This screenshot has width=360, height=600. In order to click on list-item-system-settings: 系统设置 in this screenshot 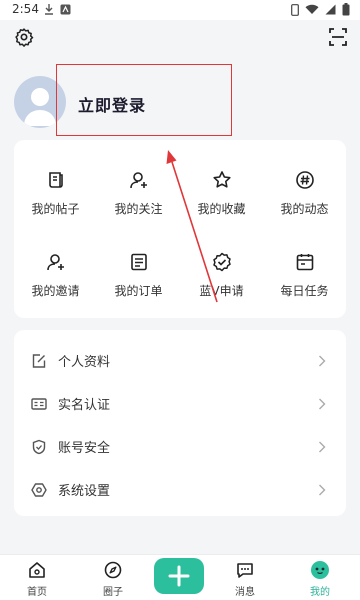, I will do `click(180, 489)`.